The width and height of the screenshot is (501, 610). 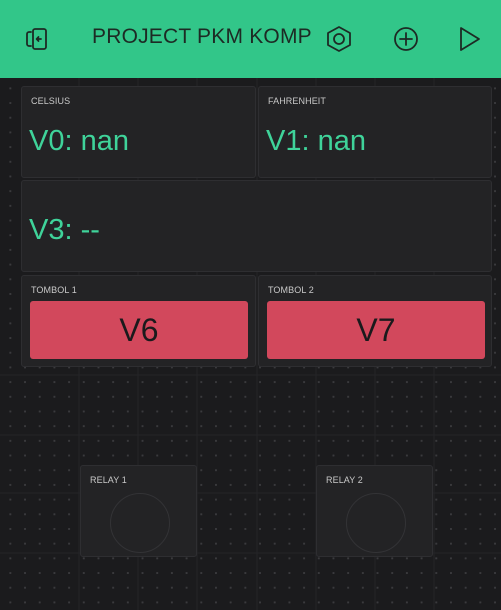 I want to click on tombol-2-widget: TOMBOL 2 V7, so click(x=375, y=321).